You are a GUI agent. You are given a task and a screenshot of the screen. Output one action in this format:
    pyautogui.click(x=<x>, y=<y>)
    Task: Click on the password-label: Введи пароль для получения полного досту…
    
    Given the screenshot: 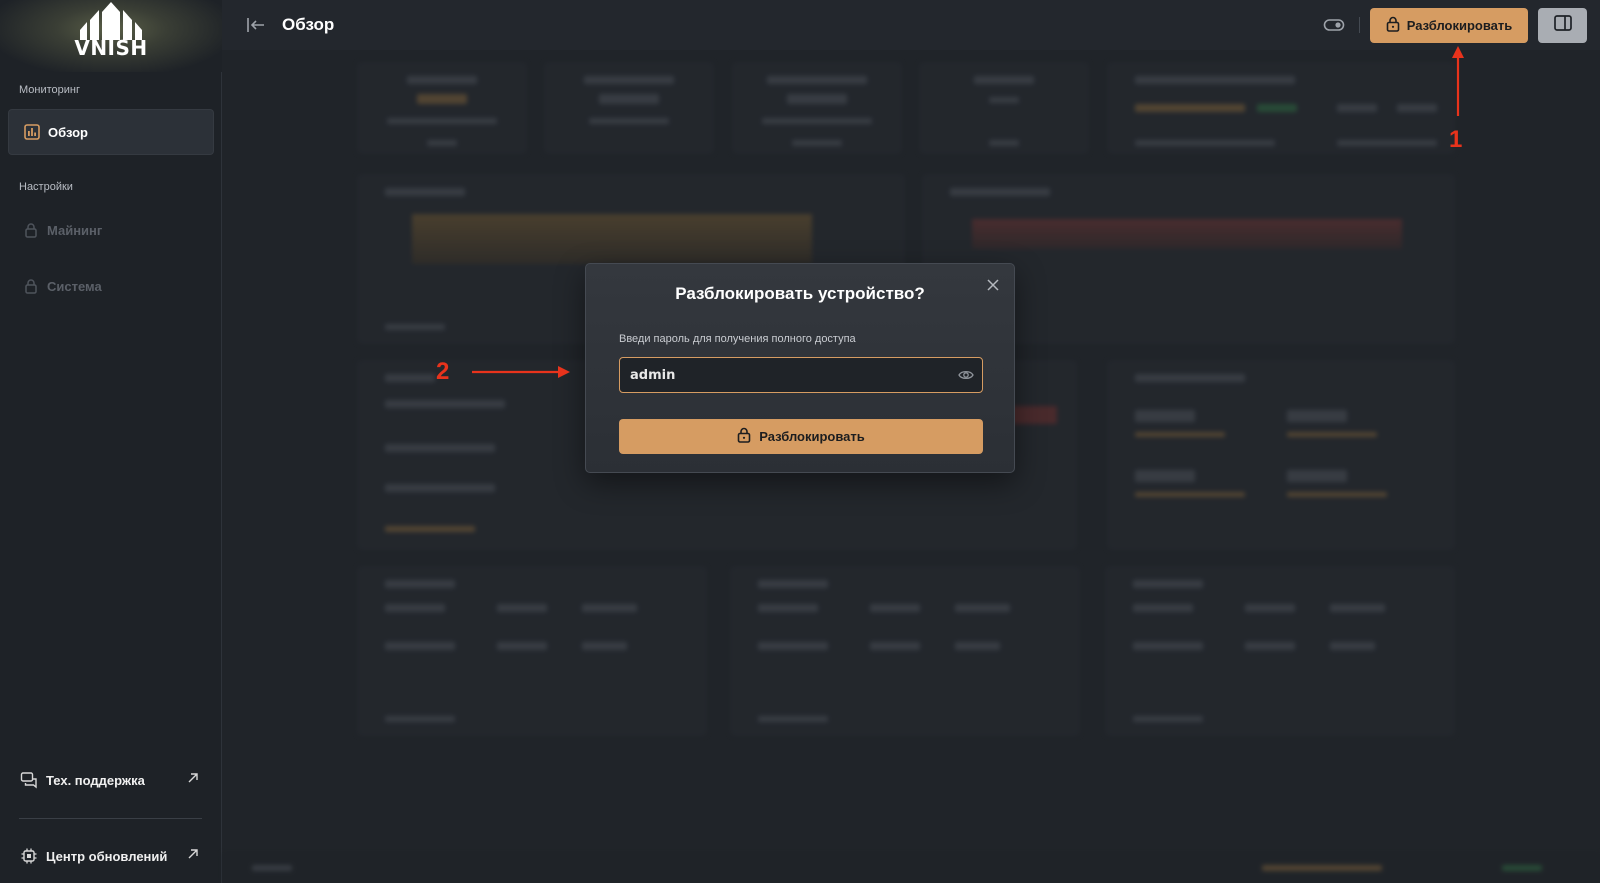 What is the action you would take?
    pyautogui.click(x=737, y=339)
    